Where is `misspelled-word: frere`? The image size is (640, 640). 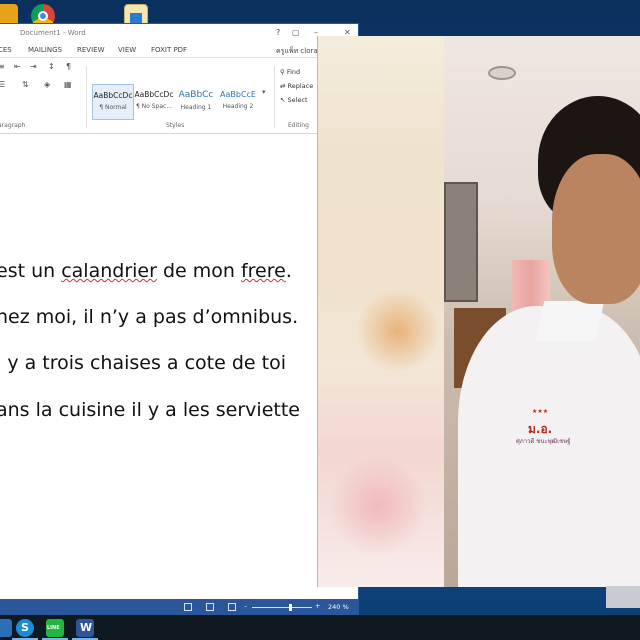 misspelled-word: frere is located at coordinates (263, 271).